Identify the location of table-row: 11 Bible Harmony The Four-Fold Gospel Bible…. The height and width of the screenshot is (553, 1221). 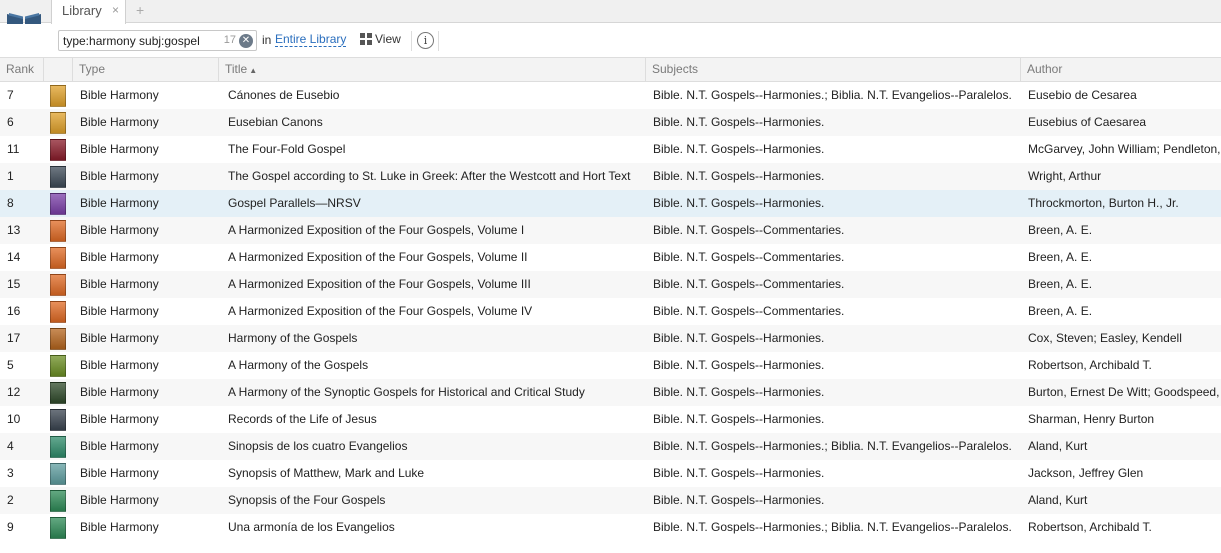
(610, 149).